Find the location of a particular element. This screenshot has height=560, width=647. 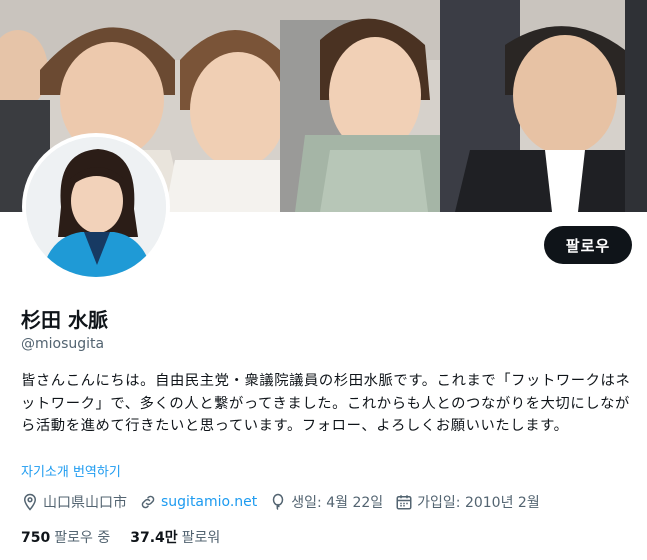

translate-bio-link: 자기소개 번역하기 is located at coordinates (71, 470).